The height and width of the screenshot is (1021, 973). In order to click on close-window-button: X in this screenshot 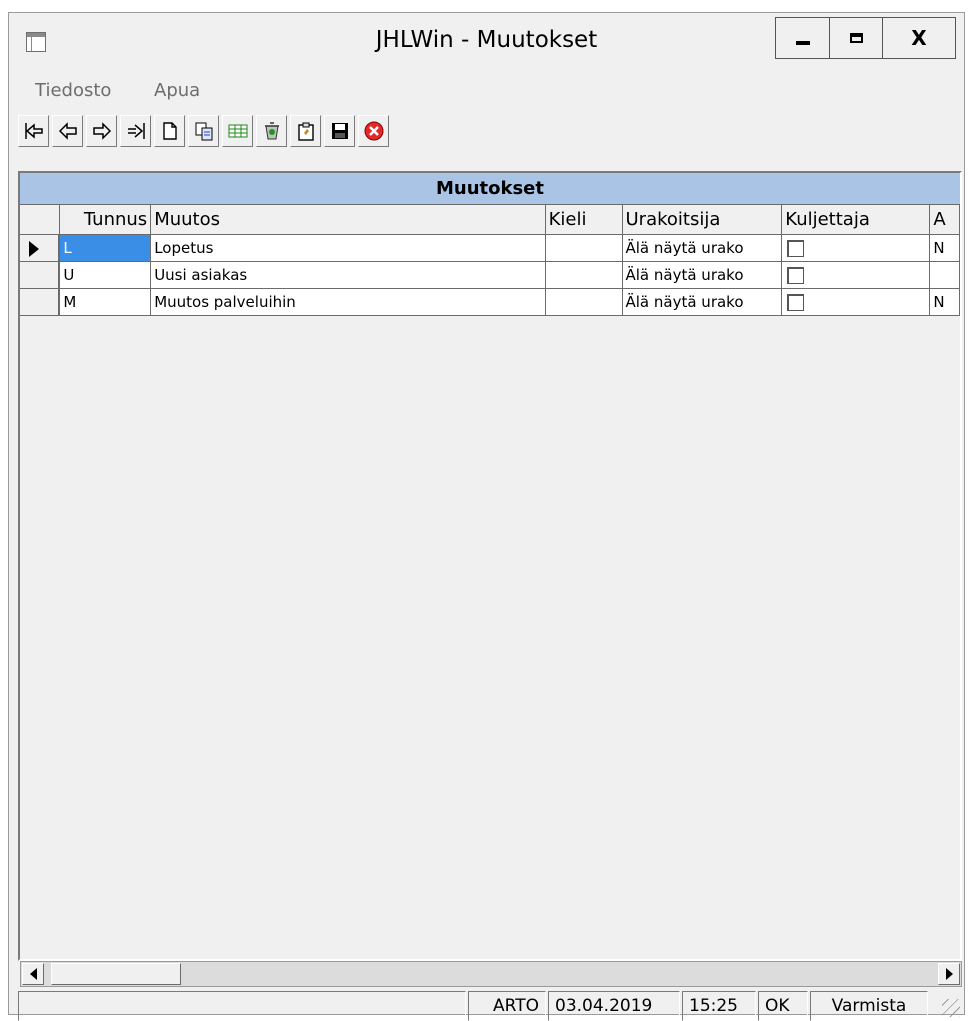, I will do `click(918, 38)`.